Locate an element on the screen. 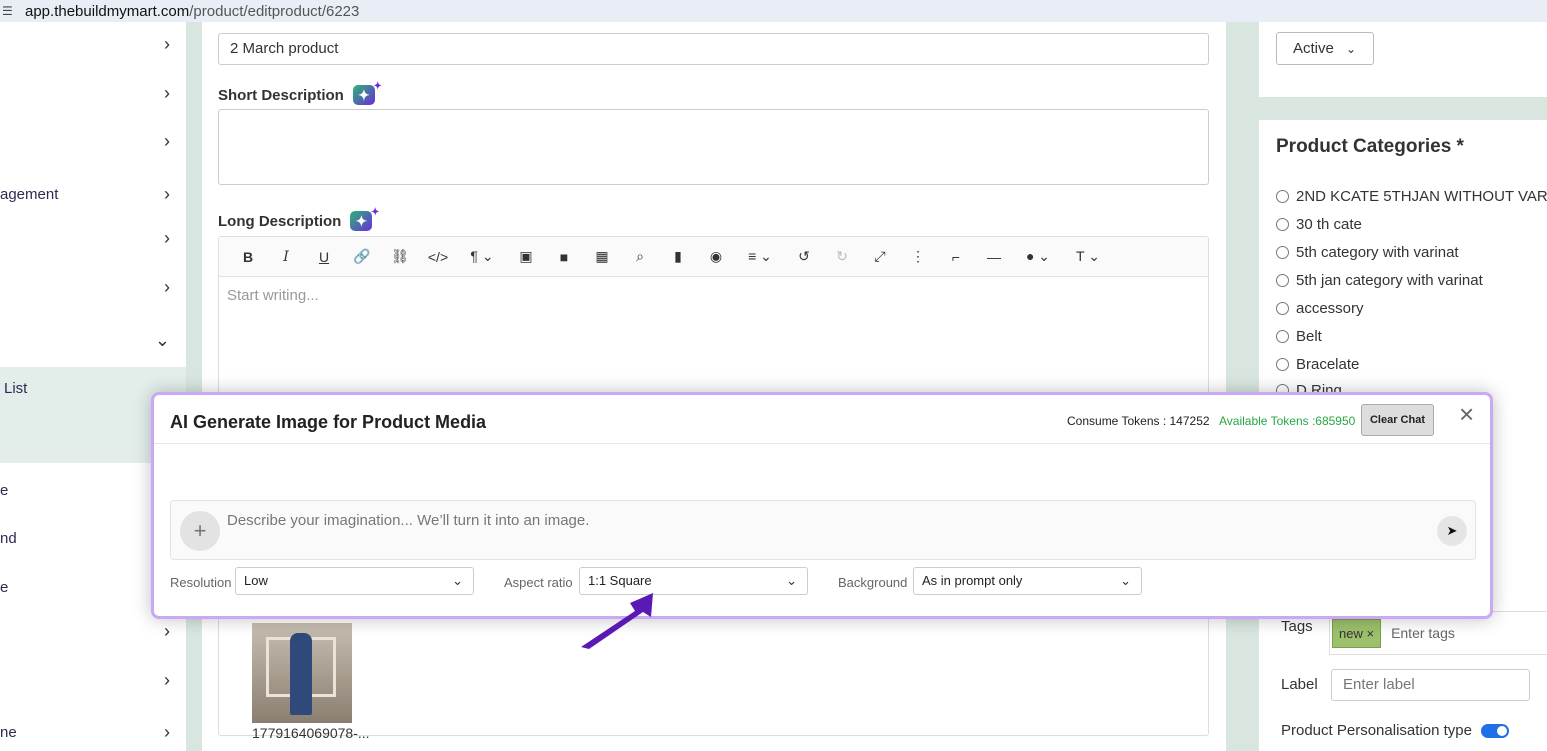 Image resolution: width=1547 pixels, height=751 pixels. italic-icon: I is located at coordinates (286, 257).